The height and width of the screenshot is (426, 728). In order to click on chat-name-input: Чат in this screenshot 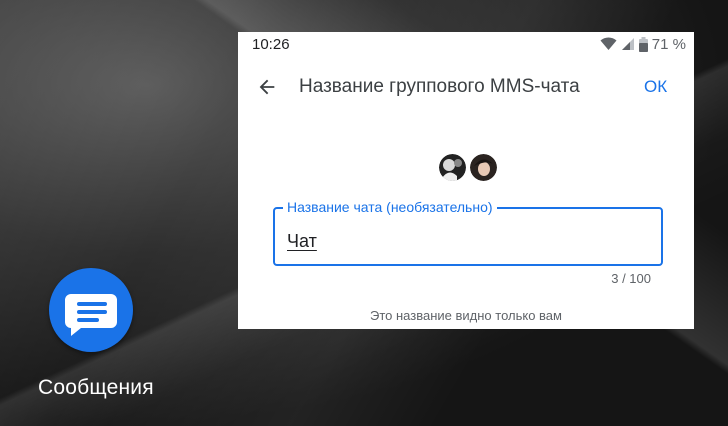, I will do `click(302, 241)`.